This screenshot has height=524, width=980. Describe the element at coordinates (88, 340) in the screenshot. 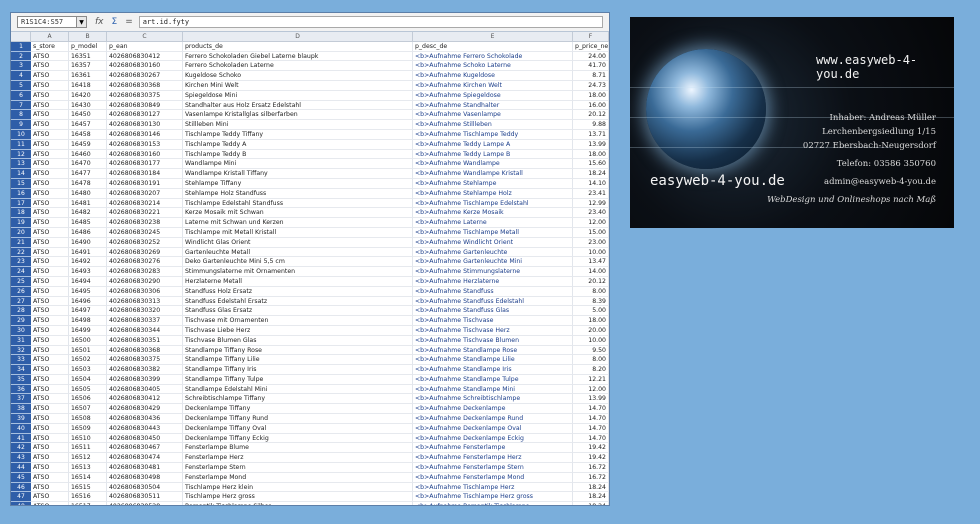

I see `table-cell: 16500` at that location.